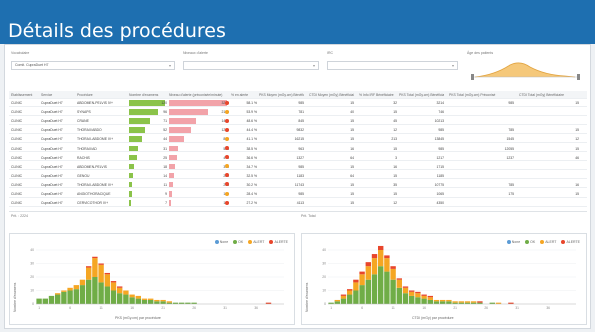 Image resolution: width=595 pixels, height=332 pixels. Describe the element at coordinates (378, 95) in the screenshot. I see `column-header: % Info IRF Bénéficiaire` at that location.